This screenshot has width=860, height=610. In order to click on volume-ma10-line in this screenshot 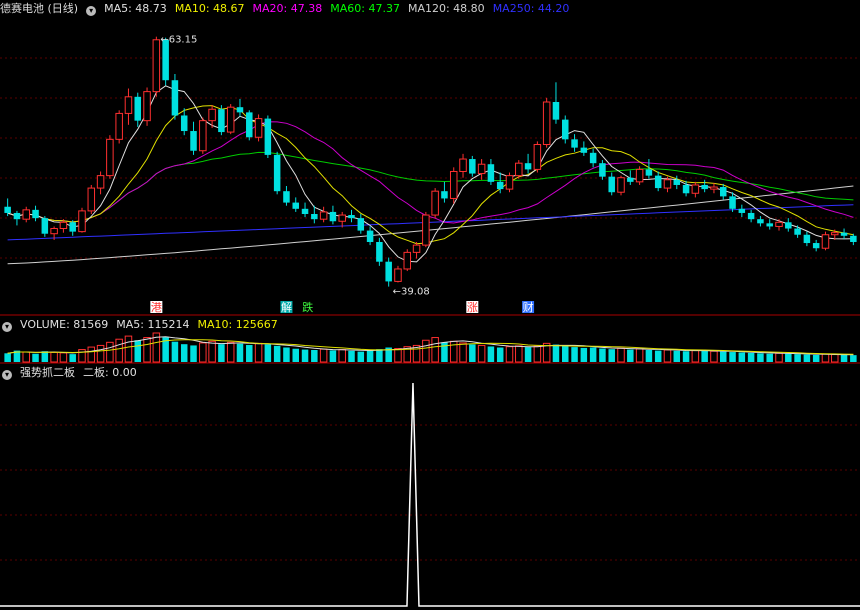, I will do `click(430, 347)`.